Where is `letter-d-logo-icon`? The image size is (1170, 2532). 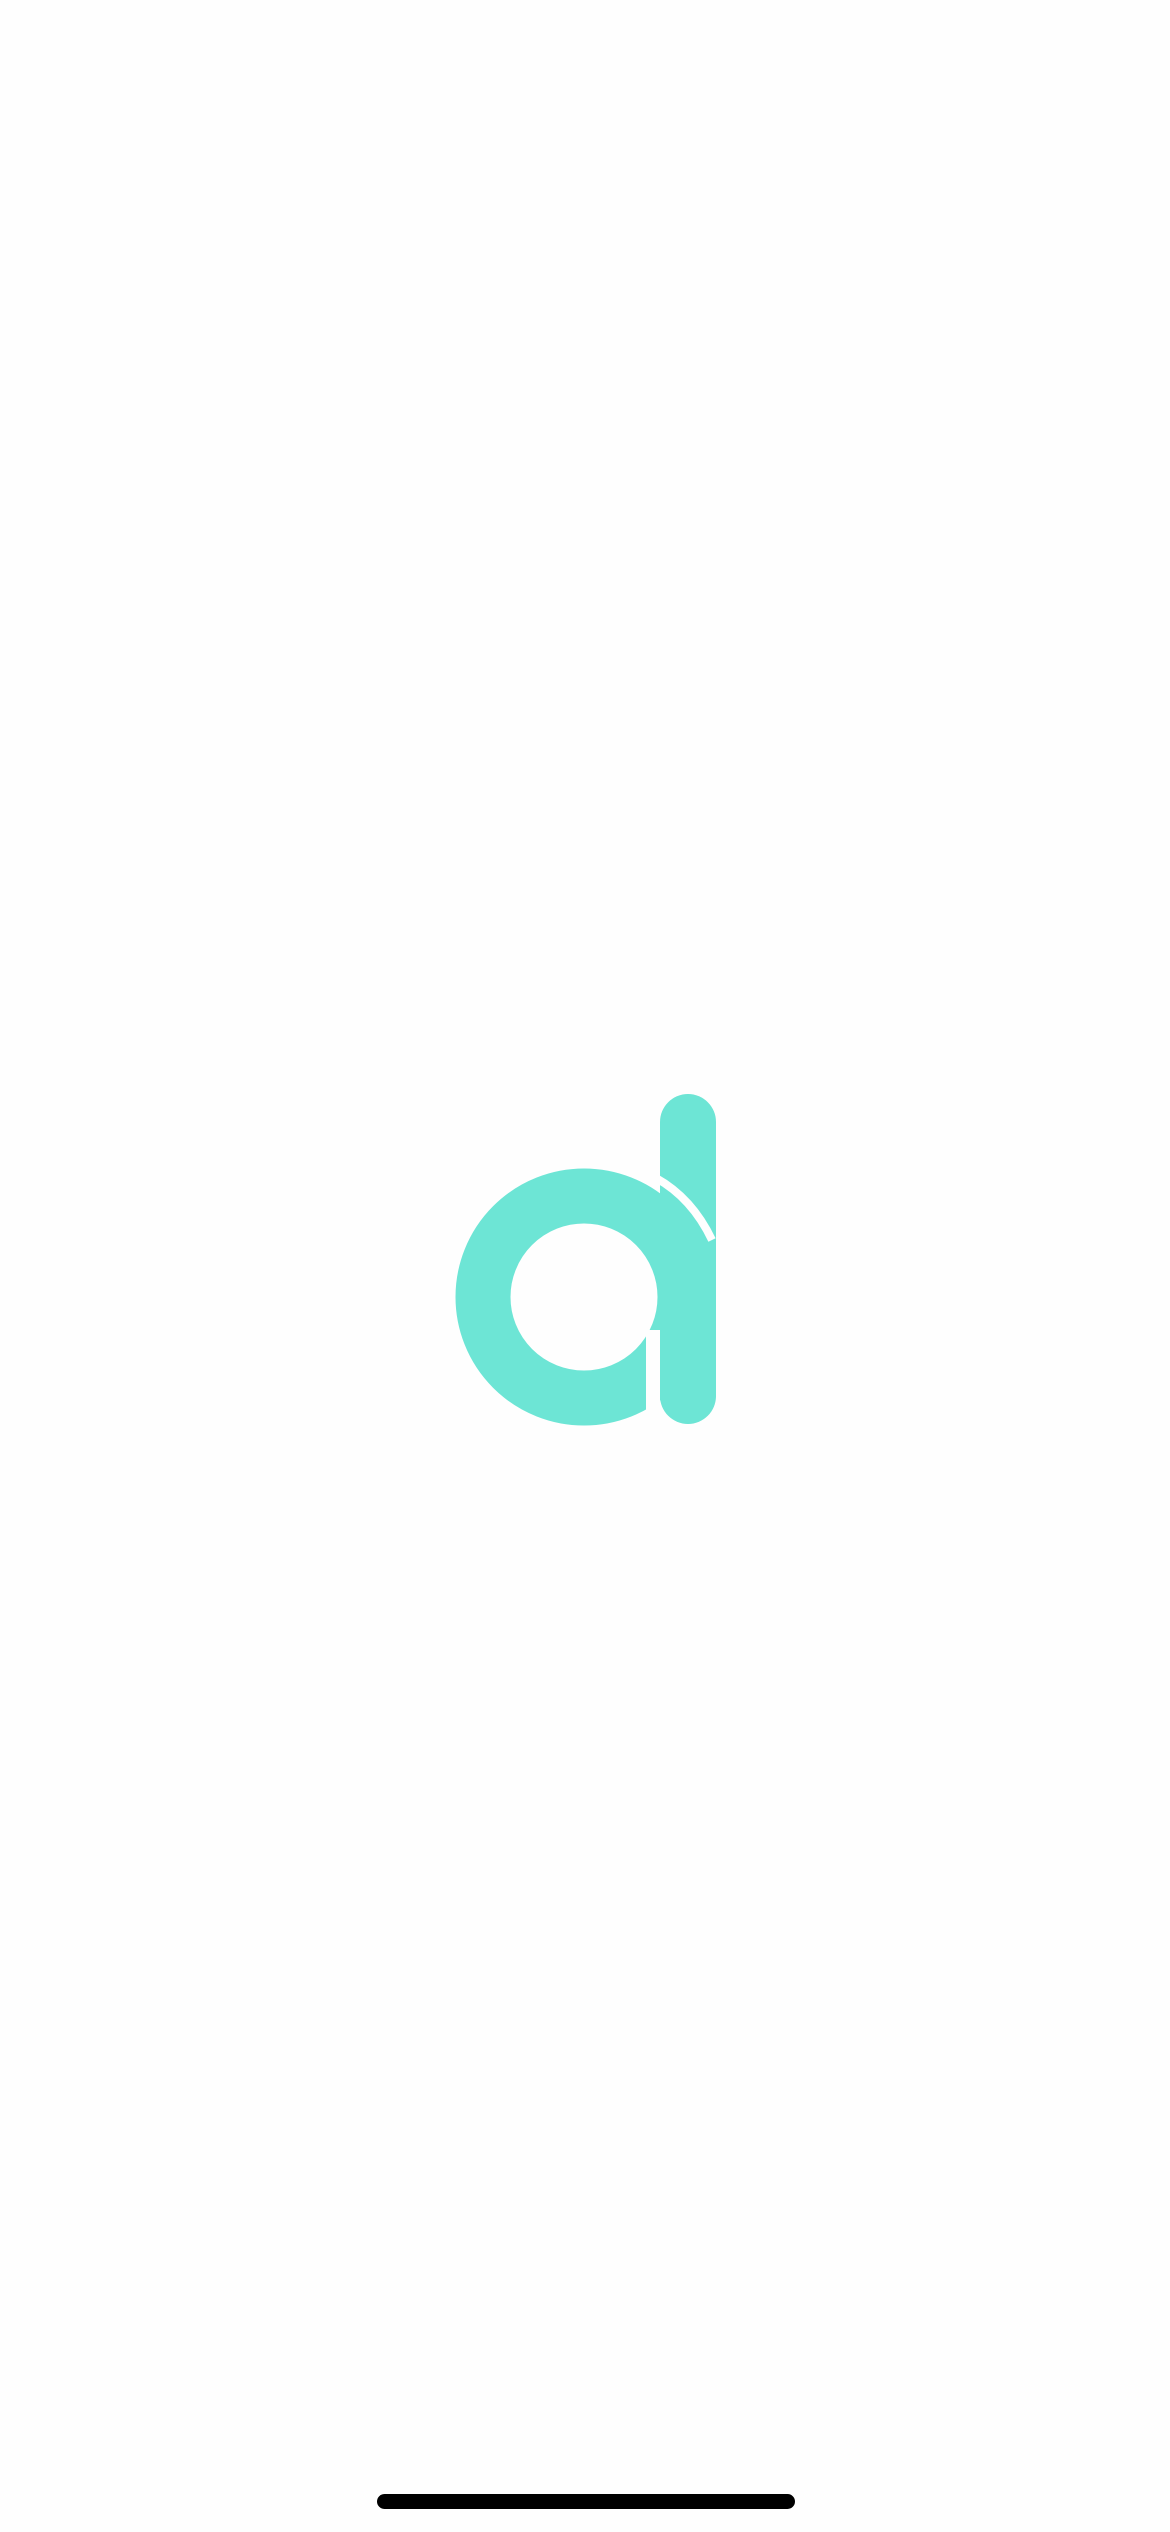
letter-d-logo-icon is located at coordinates (587, 1269).